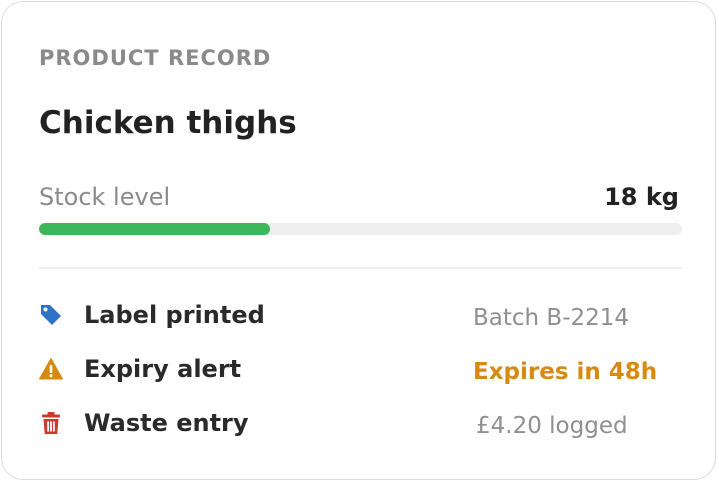 This screenshot has height=483, width=719. What do you see at coordinates (360, 268) in the screenshot?
I see `divider` at bounding box center [360, 268].